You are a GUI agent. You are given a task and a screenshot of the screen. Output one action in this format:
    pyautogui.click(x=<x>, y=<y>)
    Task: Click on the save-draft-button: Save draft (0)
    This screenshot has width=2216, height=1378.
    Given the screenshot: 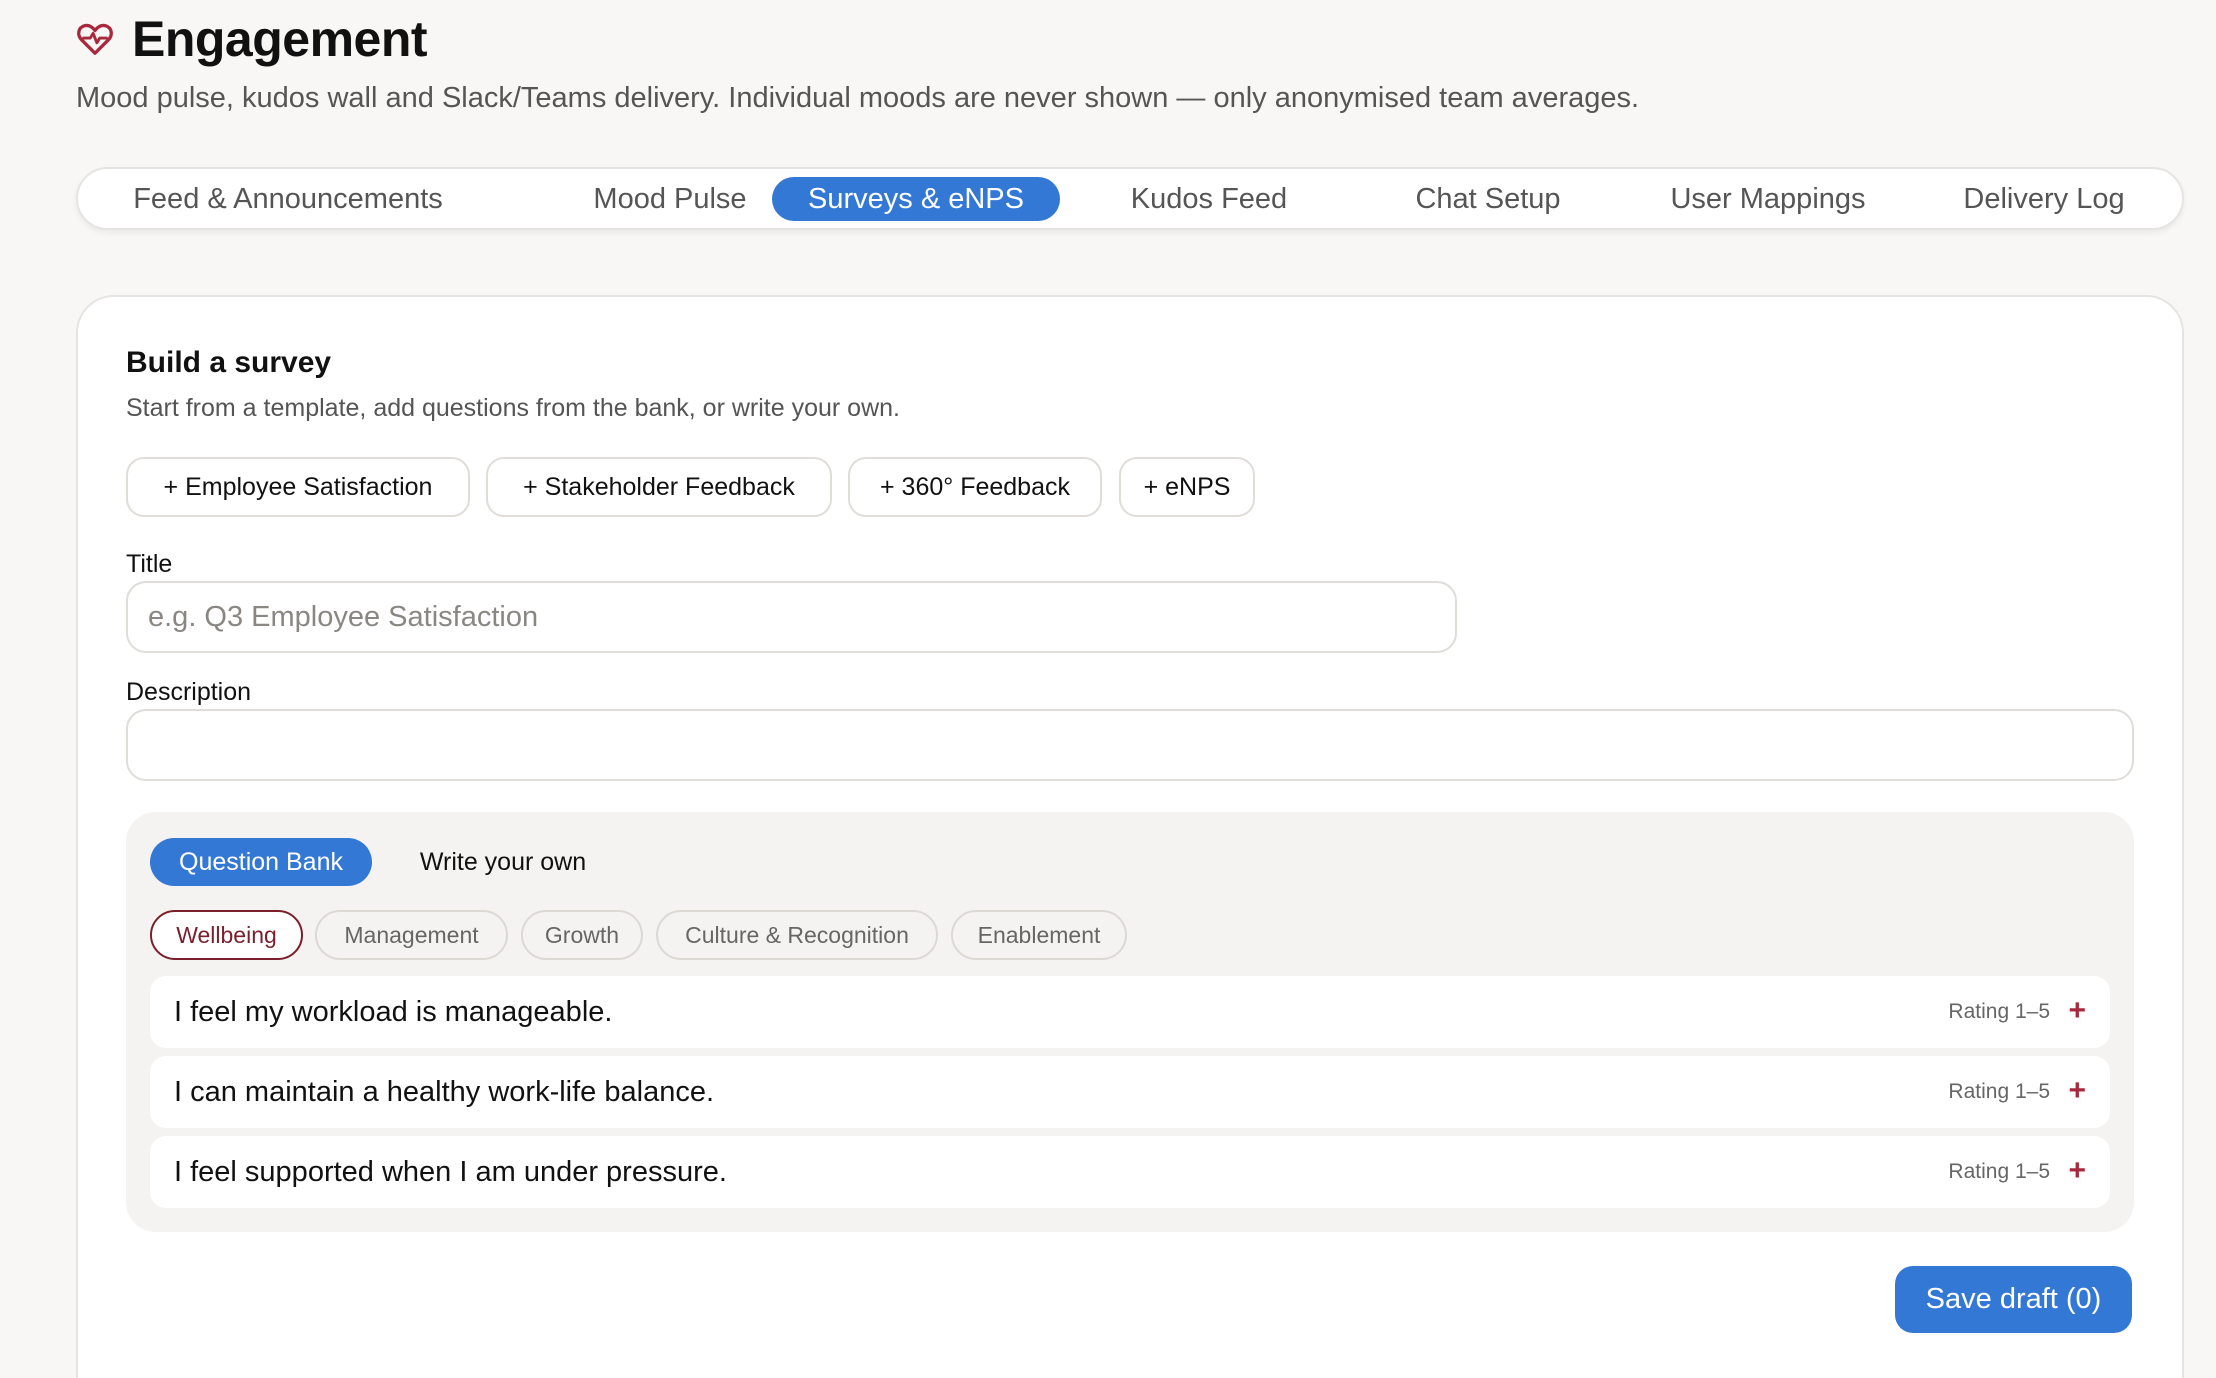 What is the action you would take?
    pyautogui.click(x=2013, y=1299)
    